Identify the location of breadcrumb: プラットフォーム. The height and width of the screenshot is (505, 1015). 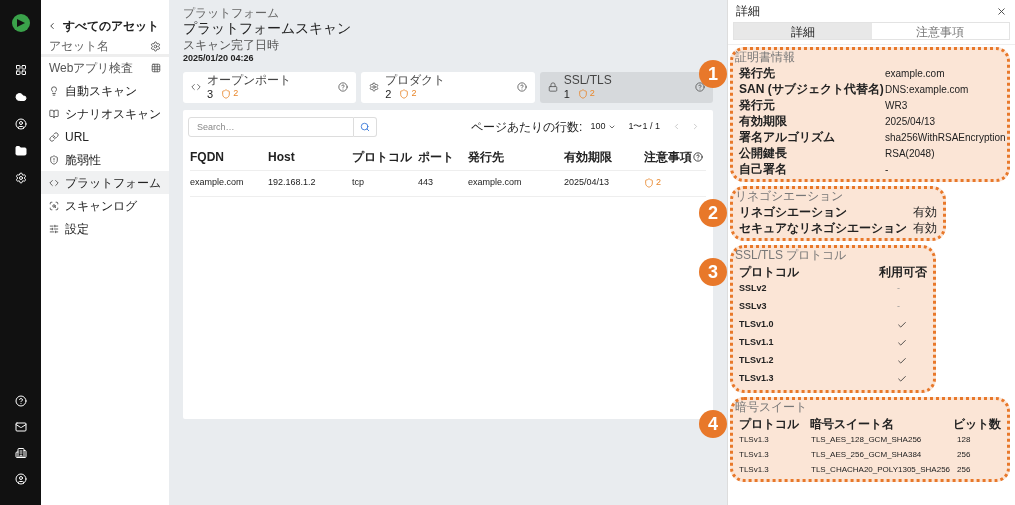
(231, 13).